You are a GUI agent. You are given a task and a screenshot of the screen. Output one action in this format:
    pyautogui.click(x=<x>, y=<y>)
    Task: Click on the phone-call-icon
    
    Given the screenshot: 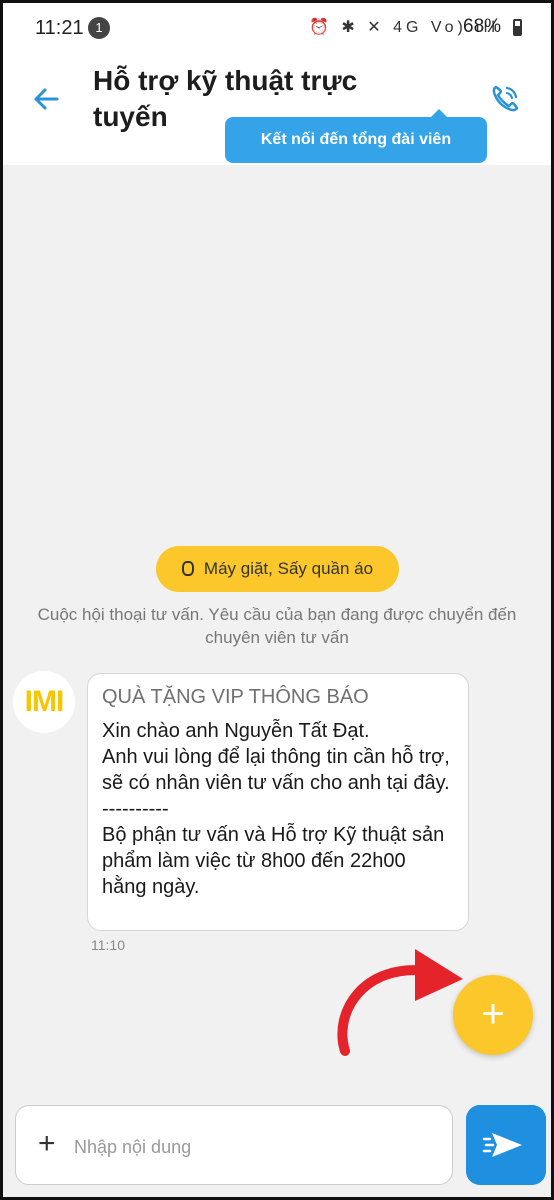 What is the action you would take?
    pyautogui.click(x=505, y=99)
    